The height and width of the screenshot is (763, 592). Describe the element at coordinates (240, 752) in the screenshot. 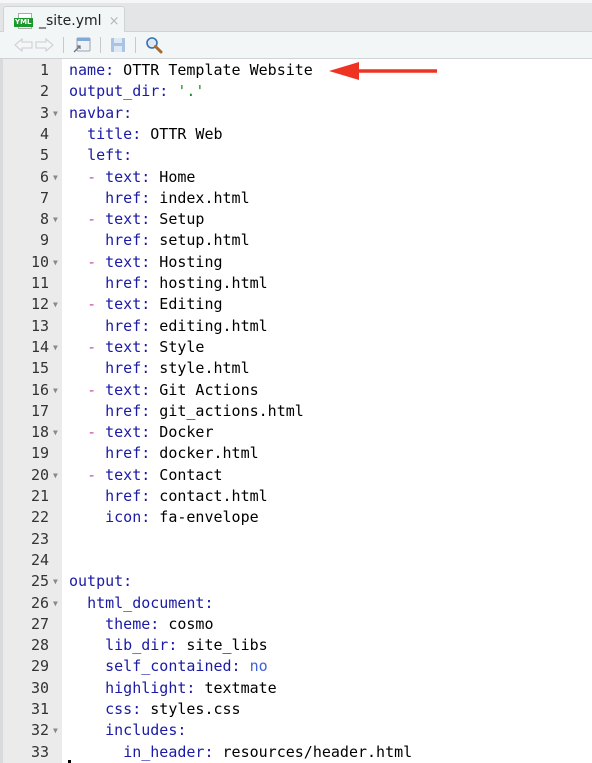

I see `line-text: in_header: resources/header.html` at that location.